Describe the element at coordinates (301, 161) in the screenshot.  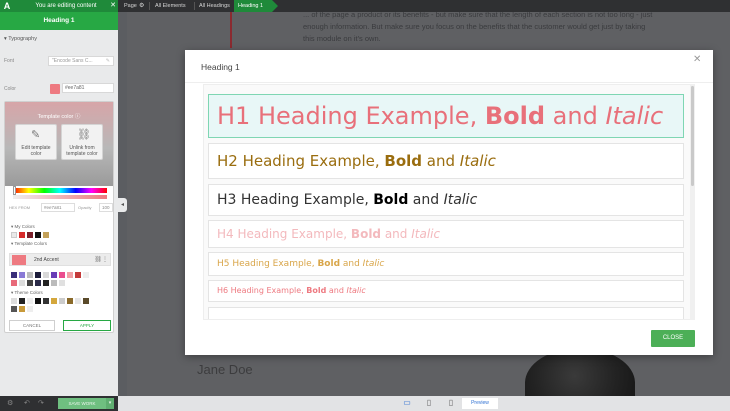
I see `heading-text: H2 Heading Example,` at that location.